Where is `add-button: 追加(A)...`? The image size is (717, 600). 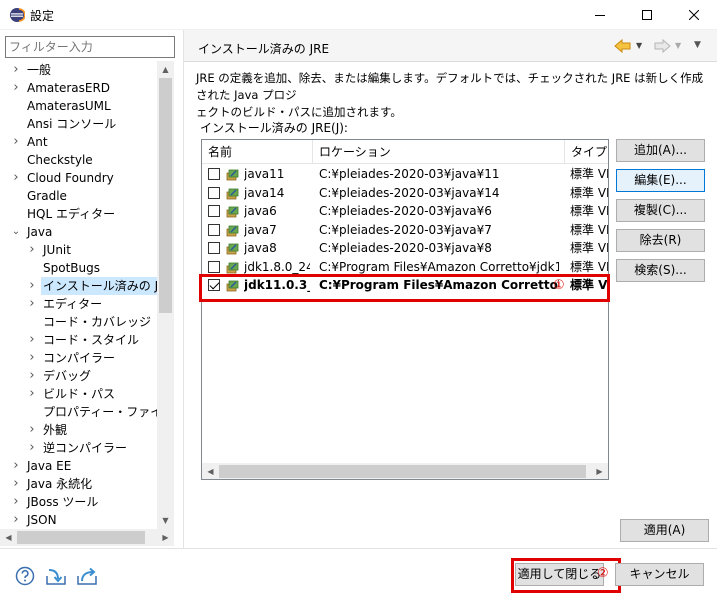
add-button: 追加(A)... is located at coordinates (660, 150).